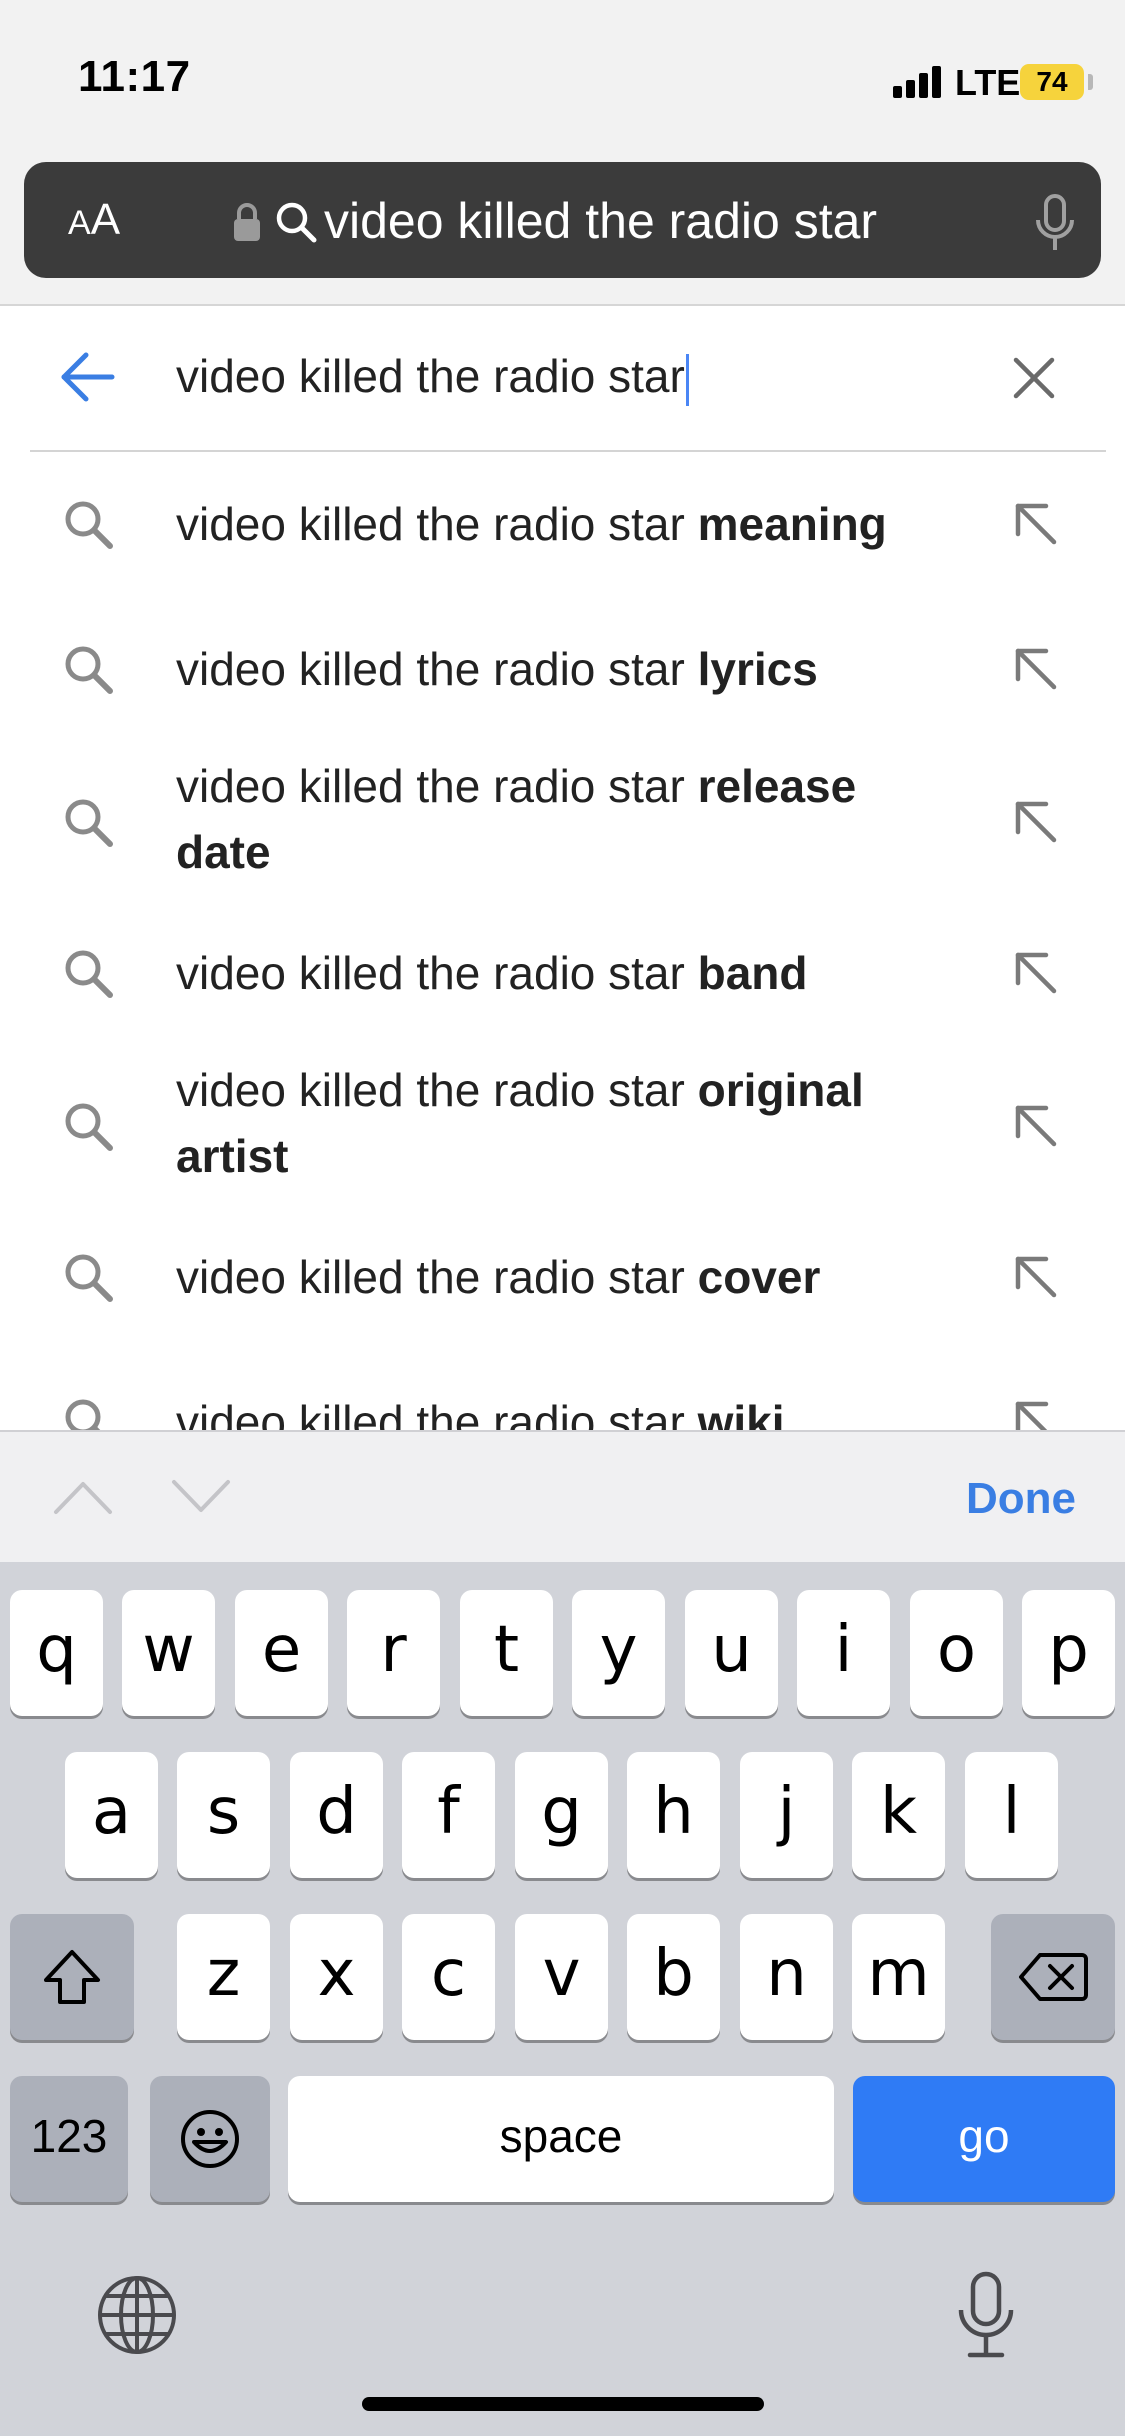 The height and width of the screenshot is (2436, 1125). I want to click on key-i: i, so click(843, 1653).